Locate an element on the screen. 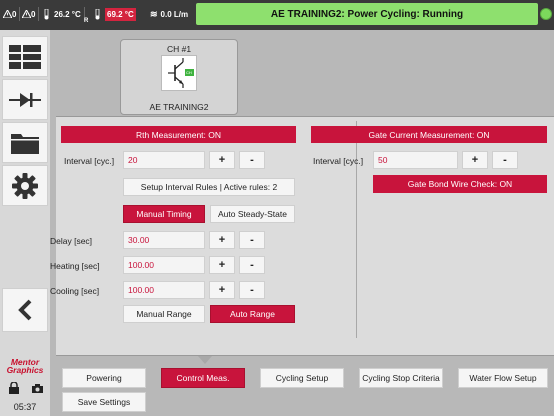  sidebar-settings-button is located at coordinates (25, 185).